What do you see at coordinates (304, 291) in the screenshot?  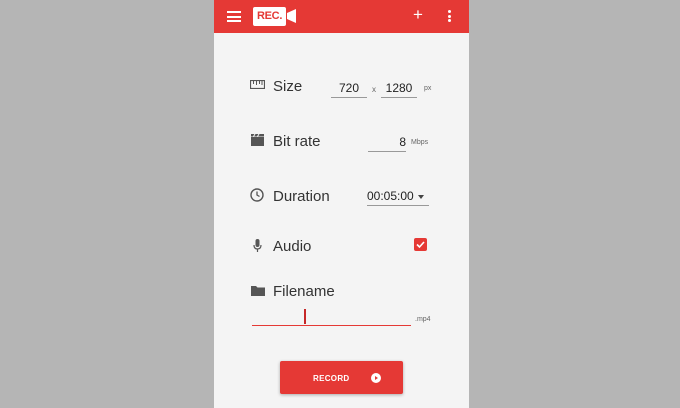 I see `filename-label: Filename` at bounding box center [304, 291].